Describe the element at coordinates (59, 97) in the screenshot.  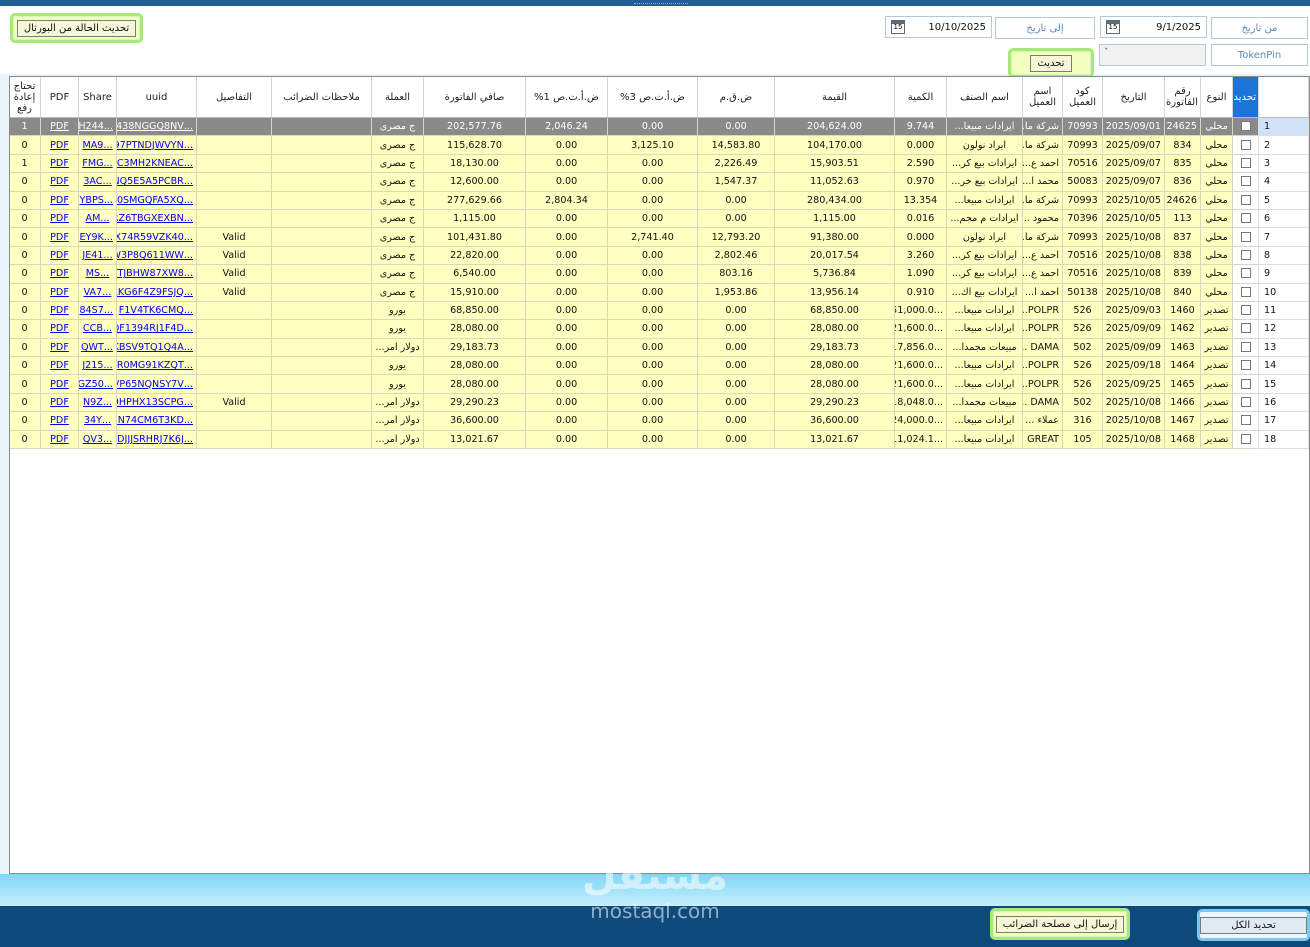
I see `column-header: PDF` at that location.